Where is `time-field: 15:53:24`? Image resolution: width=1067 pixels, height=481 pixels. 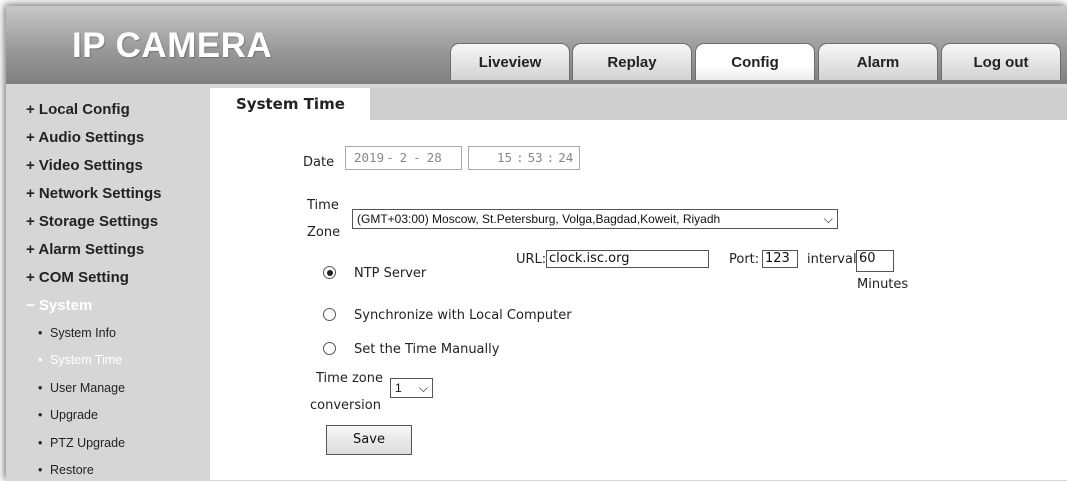 time-field: 15:53:24 is located at coordinates (524, 158).